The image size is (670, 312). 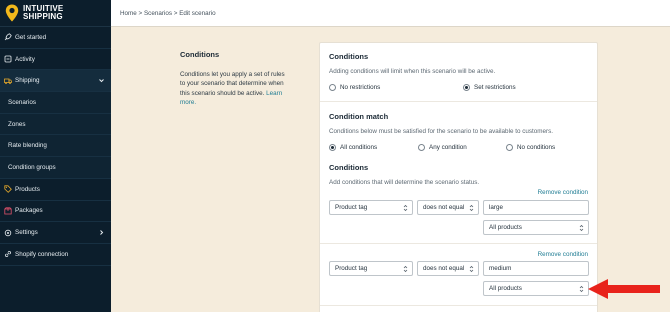 I want to click on package-icon, so click(x=8, y=211).